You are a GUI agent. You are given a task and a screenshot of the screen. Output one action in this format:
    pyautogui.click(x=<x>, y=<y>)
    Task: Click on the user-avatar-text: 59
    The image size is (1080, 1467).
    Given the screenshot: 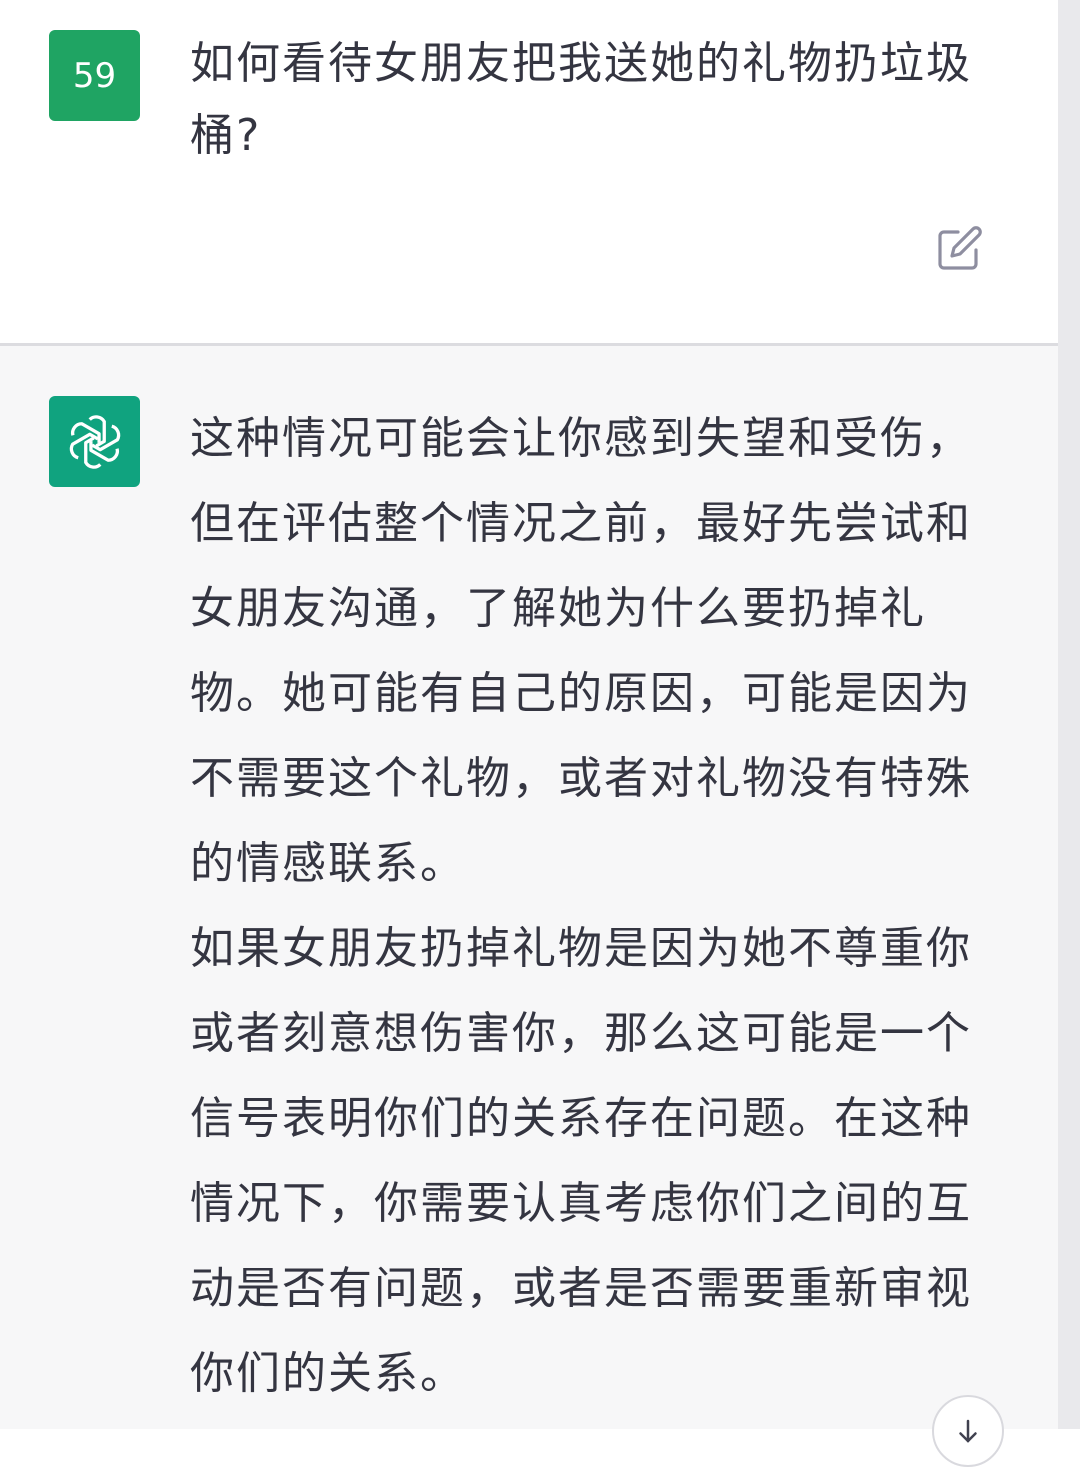 What is the action you would take?
    pyautogui.click(x=94, y=75)
    